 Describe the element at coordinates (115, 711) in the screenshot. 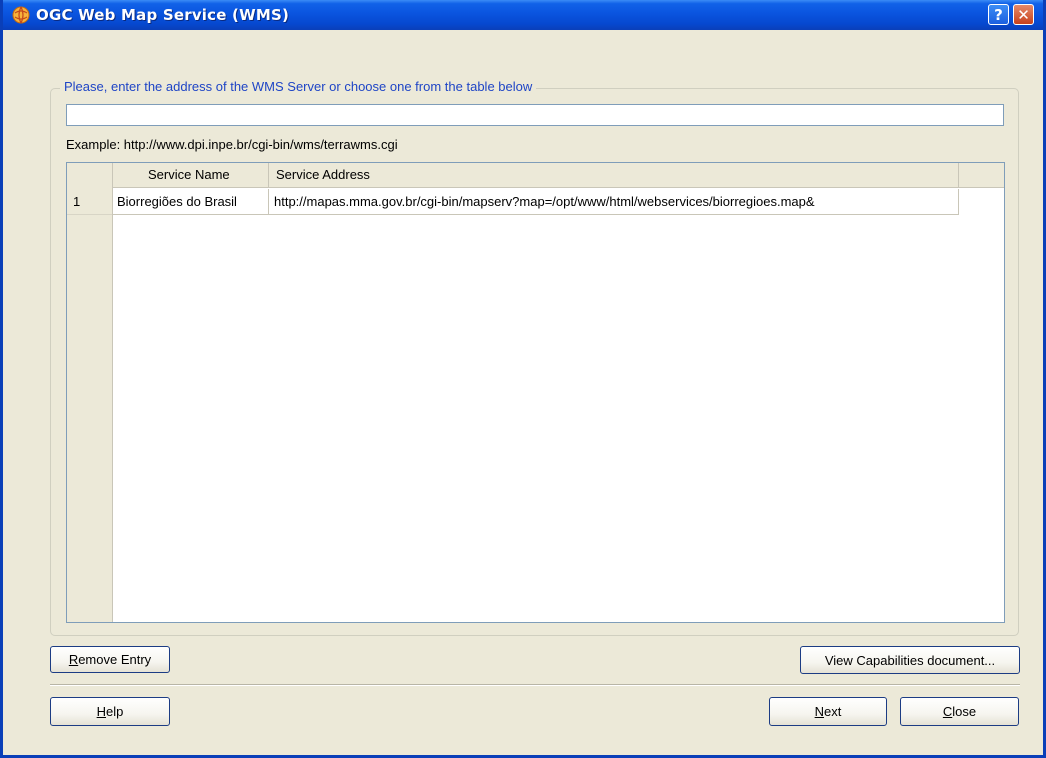

I see `help-label: elp` at that location.